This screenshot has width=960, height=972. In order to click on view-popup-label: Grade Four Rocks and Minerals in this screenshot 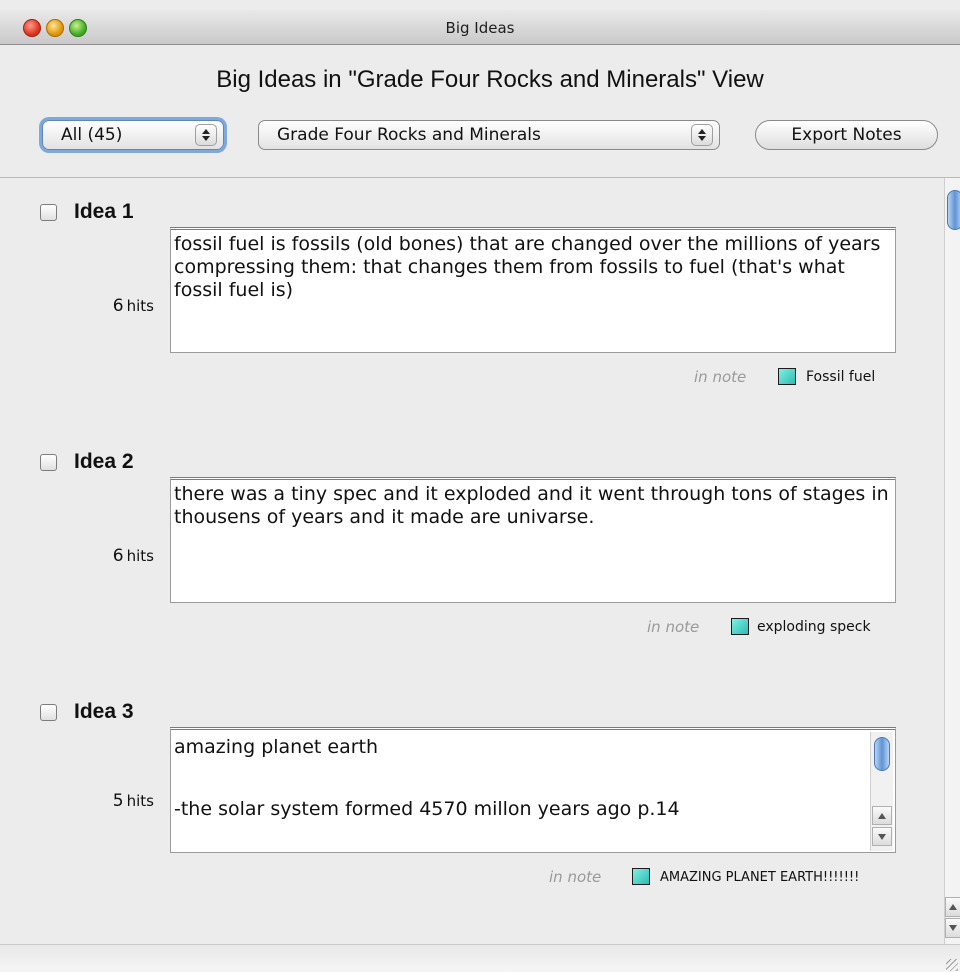, I will do `click(409, 135)`.